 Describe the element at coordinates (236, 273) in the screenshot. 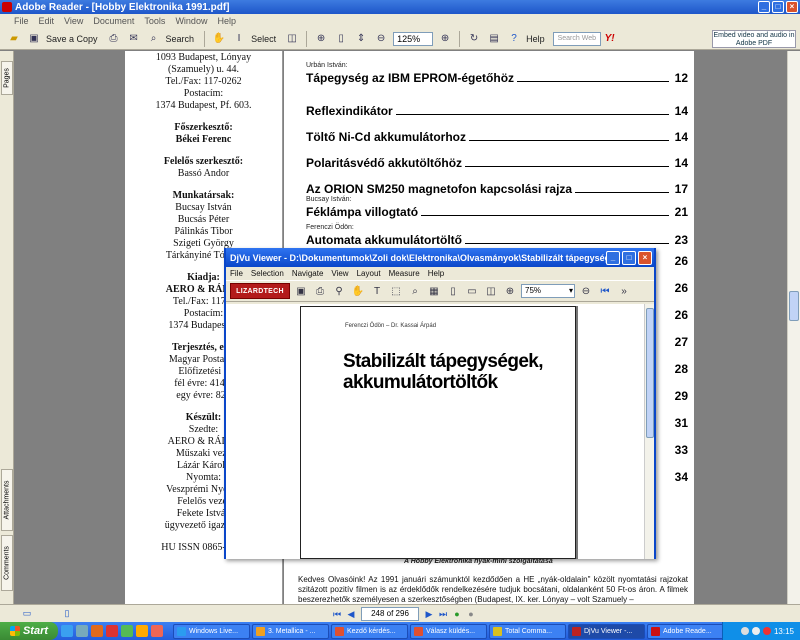

I see `djvu-menu-file: File` at that location.